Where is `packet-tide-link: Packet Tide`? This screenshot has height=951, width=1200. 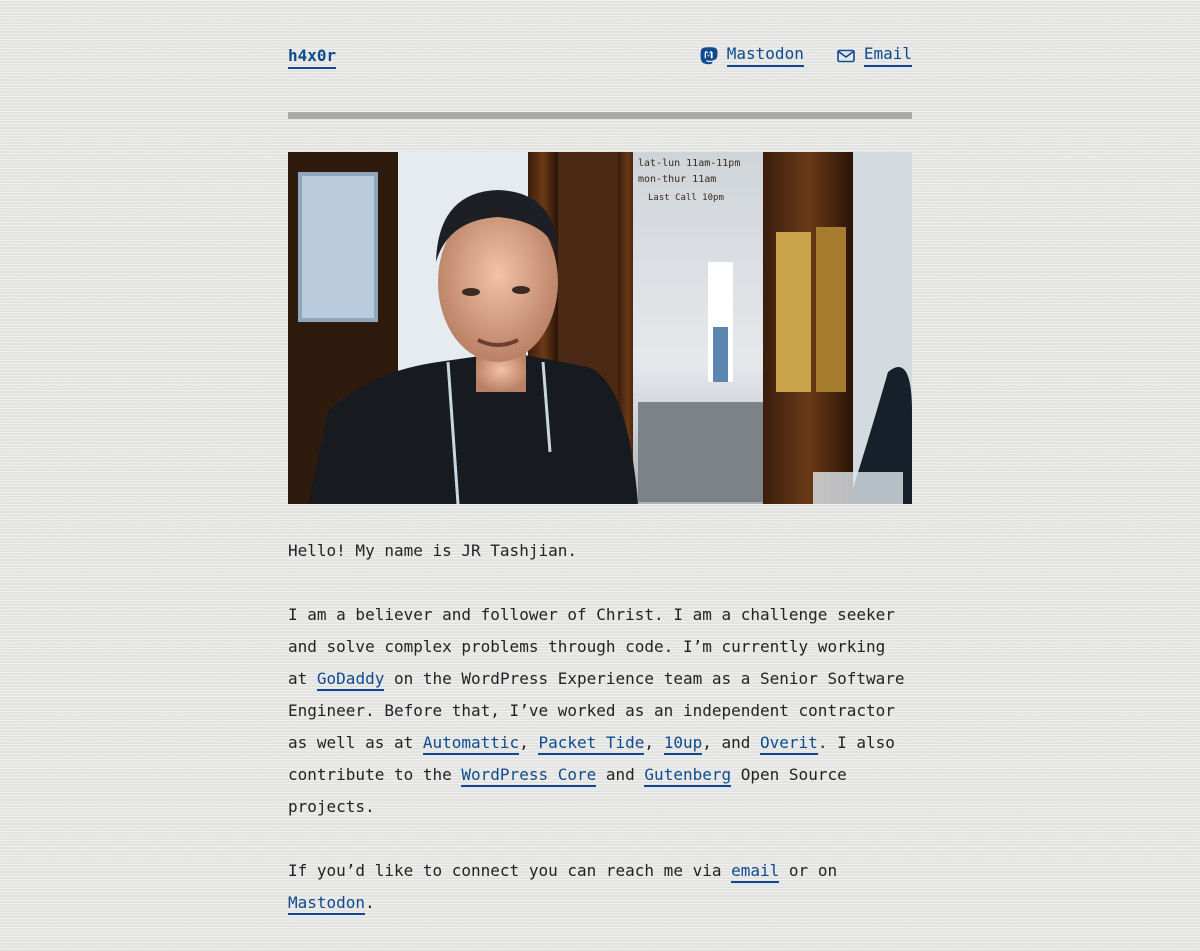
packet-tide-link: Packet Tide is located at coordinates (591, 744).